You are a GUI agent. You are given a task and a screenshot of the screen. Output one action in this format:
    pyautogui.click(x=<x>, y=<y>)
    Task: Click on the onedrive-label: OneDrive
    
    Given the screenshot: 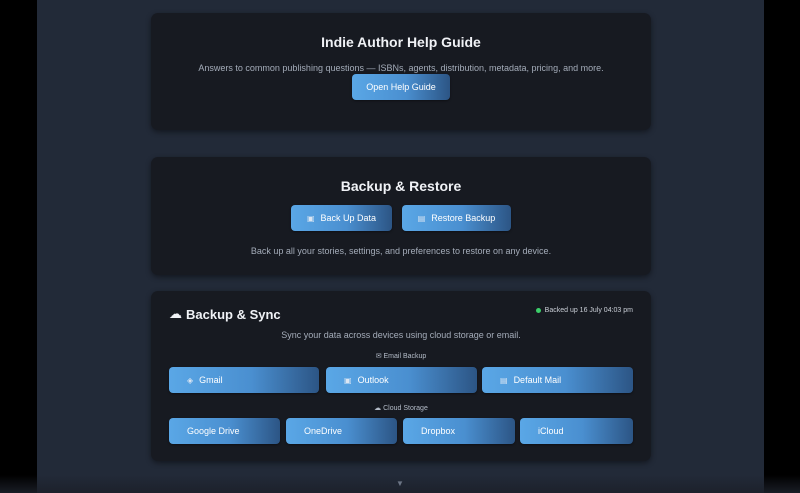 What is the action you would take?
    pyautogui.click(x=323, y=431)
    